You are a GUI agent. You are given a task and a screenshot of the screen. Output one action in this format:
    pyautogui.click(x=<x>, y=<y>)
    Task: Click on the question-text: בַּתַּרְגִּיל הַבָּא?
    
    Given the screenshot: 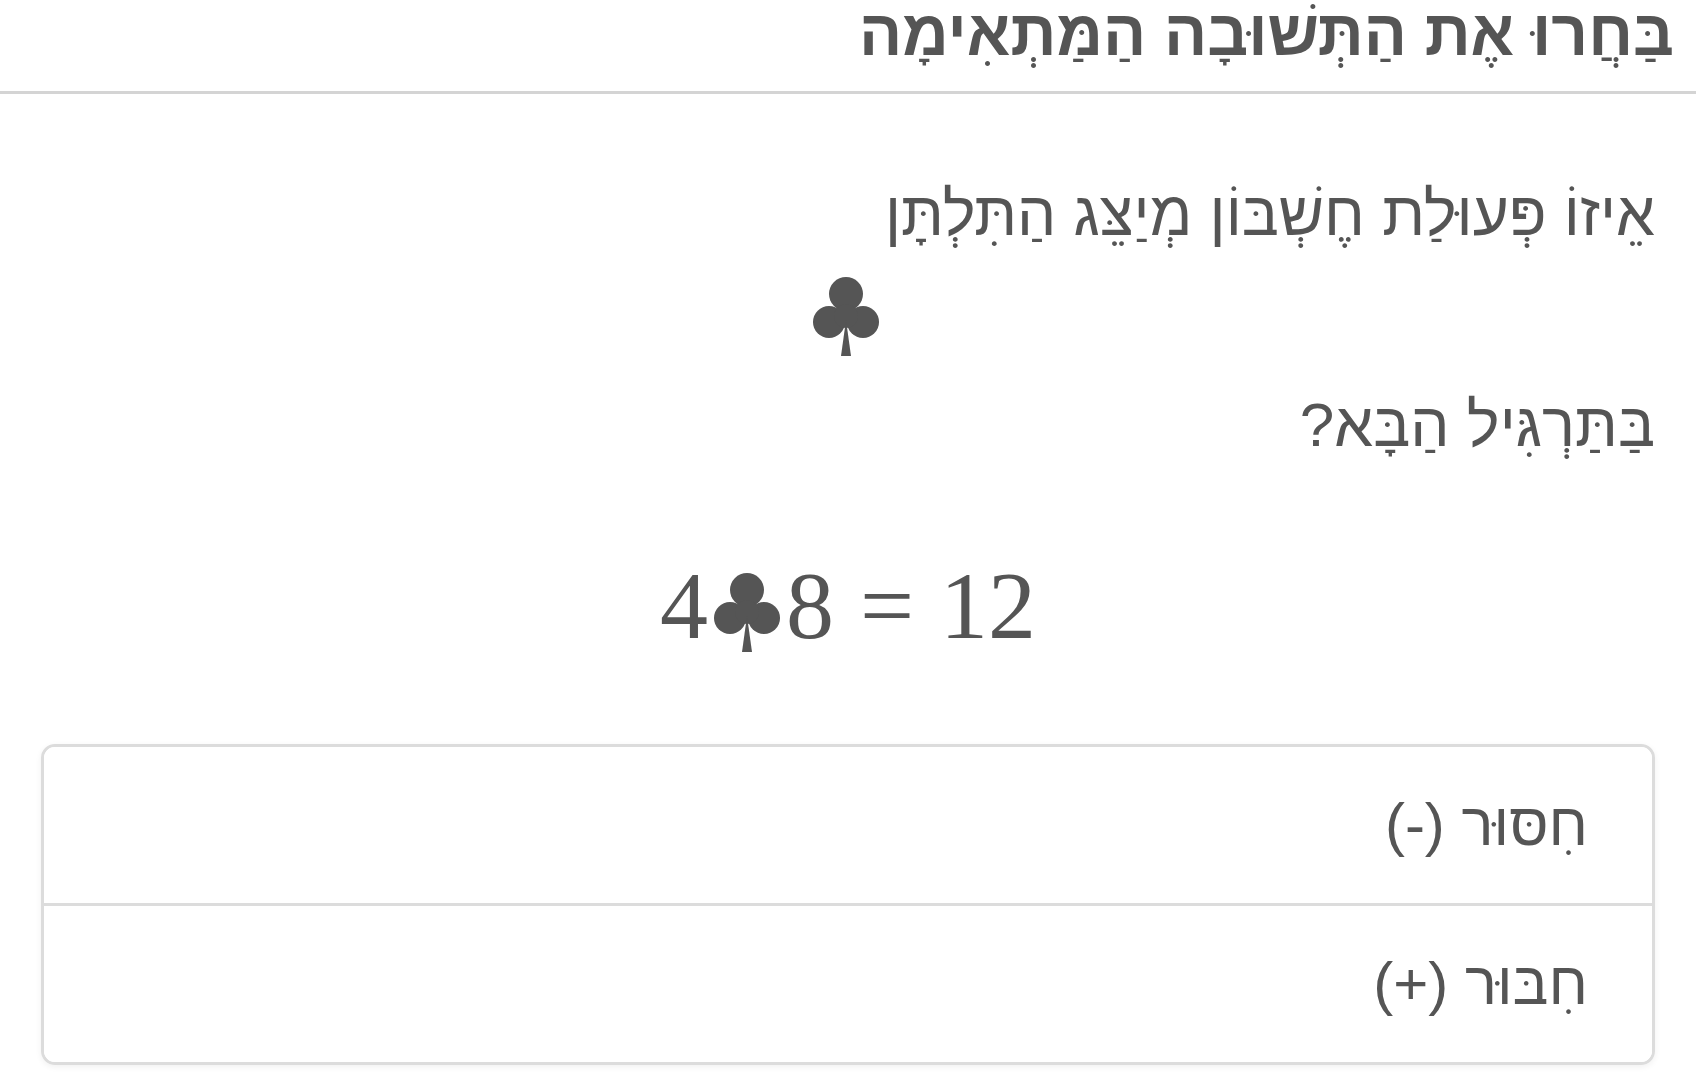 What is the action you would take?
    pyautogui.click(x=1476, y=425)
    